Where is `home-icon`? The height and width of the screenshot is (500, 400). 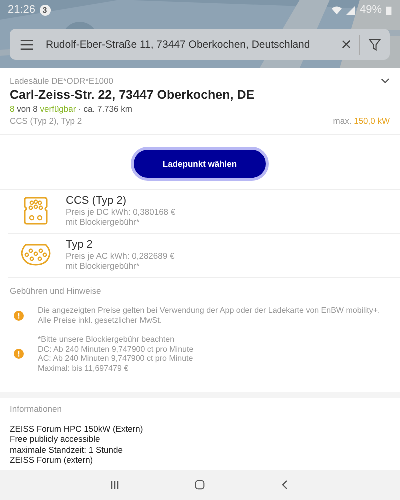 home-icon is located at coordinates (200, 485).